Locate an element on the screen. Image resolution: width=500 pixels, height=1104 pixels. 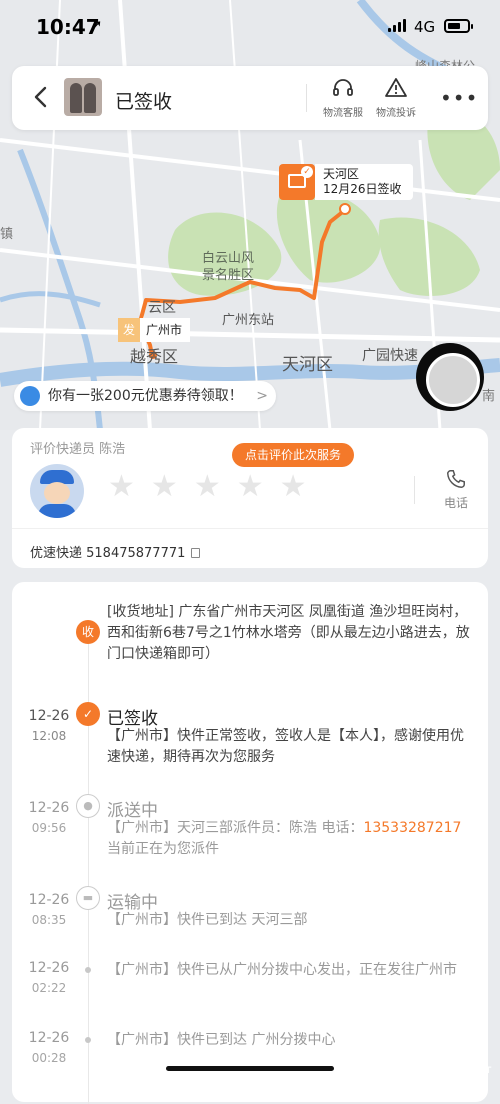
header-divider is located at coordinates (306, 98).